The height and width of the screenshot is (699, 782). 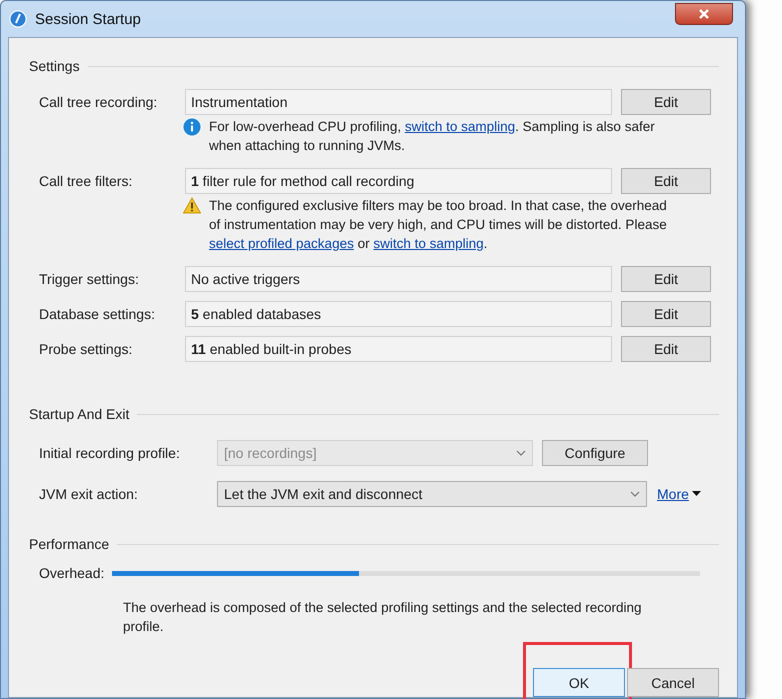 What do you see at coordinates (398, 279) in the screenshot?
I see `setting-field: No active triggers` at bounding box center [398, 279].